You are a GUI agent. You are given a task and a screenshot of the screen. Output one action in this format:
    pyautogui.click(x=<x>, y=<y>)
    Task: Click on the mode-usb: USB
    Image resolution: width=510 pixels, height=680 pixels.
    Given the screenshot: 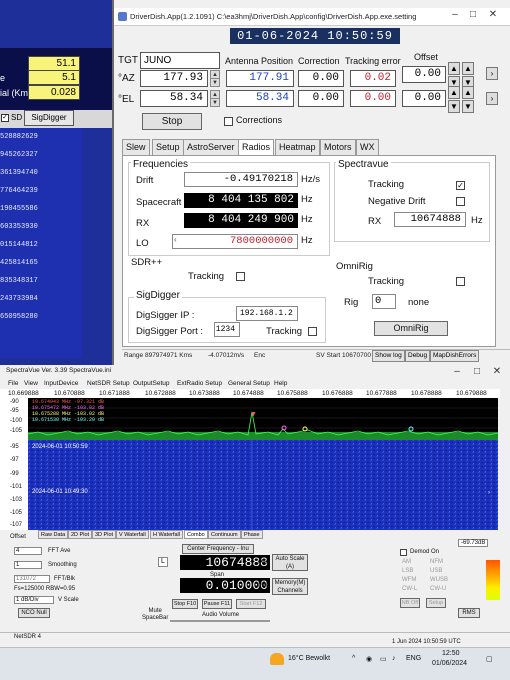 What is the action you would take?
    pyautogui.click(x=436, y=571)
    